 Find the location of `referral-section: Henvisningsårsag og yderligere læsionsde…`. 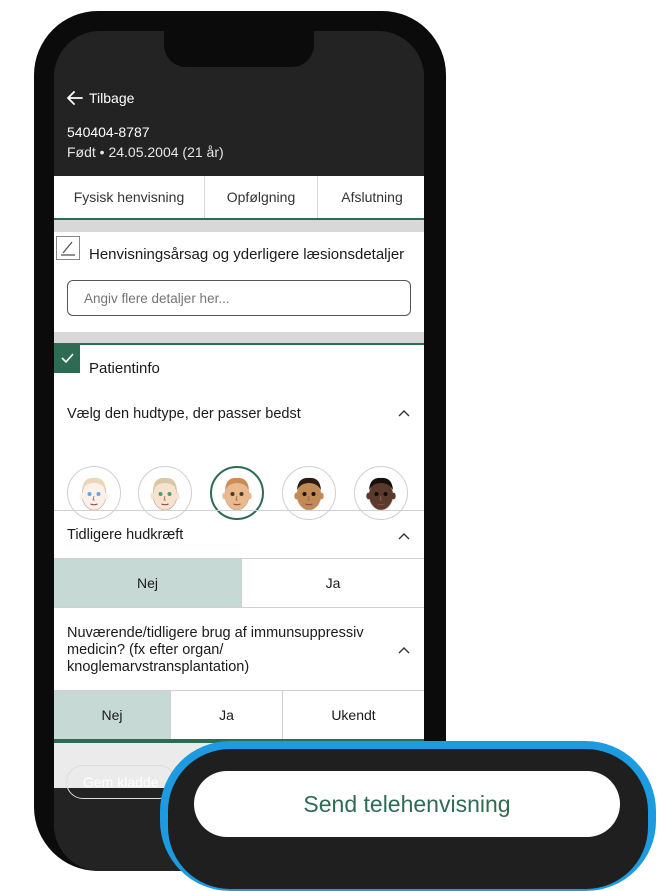

referral-section: Henvisningsårsag og yderligere læsionsde… is located at coordinates (239, 282).